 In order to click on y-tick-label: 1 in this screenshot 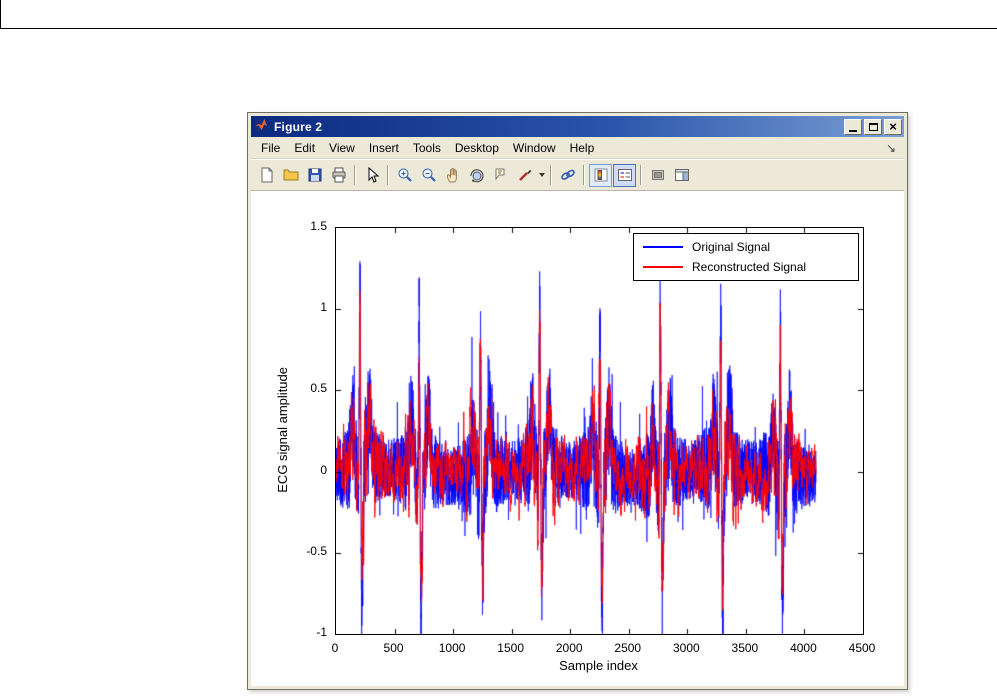, I will do `click(323, 307)`.